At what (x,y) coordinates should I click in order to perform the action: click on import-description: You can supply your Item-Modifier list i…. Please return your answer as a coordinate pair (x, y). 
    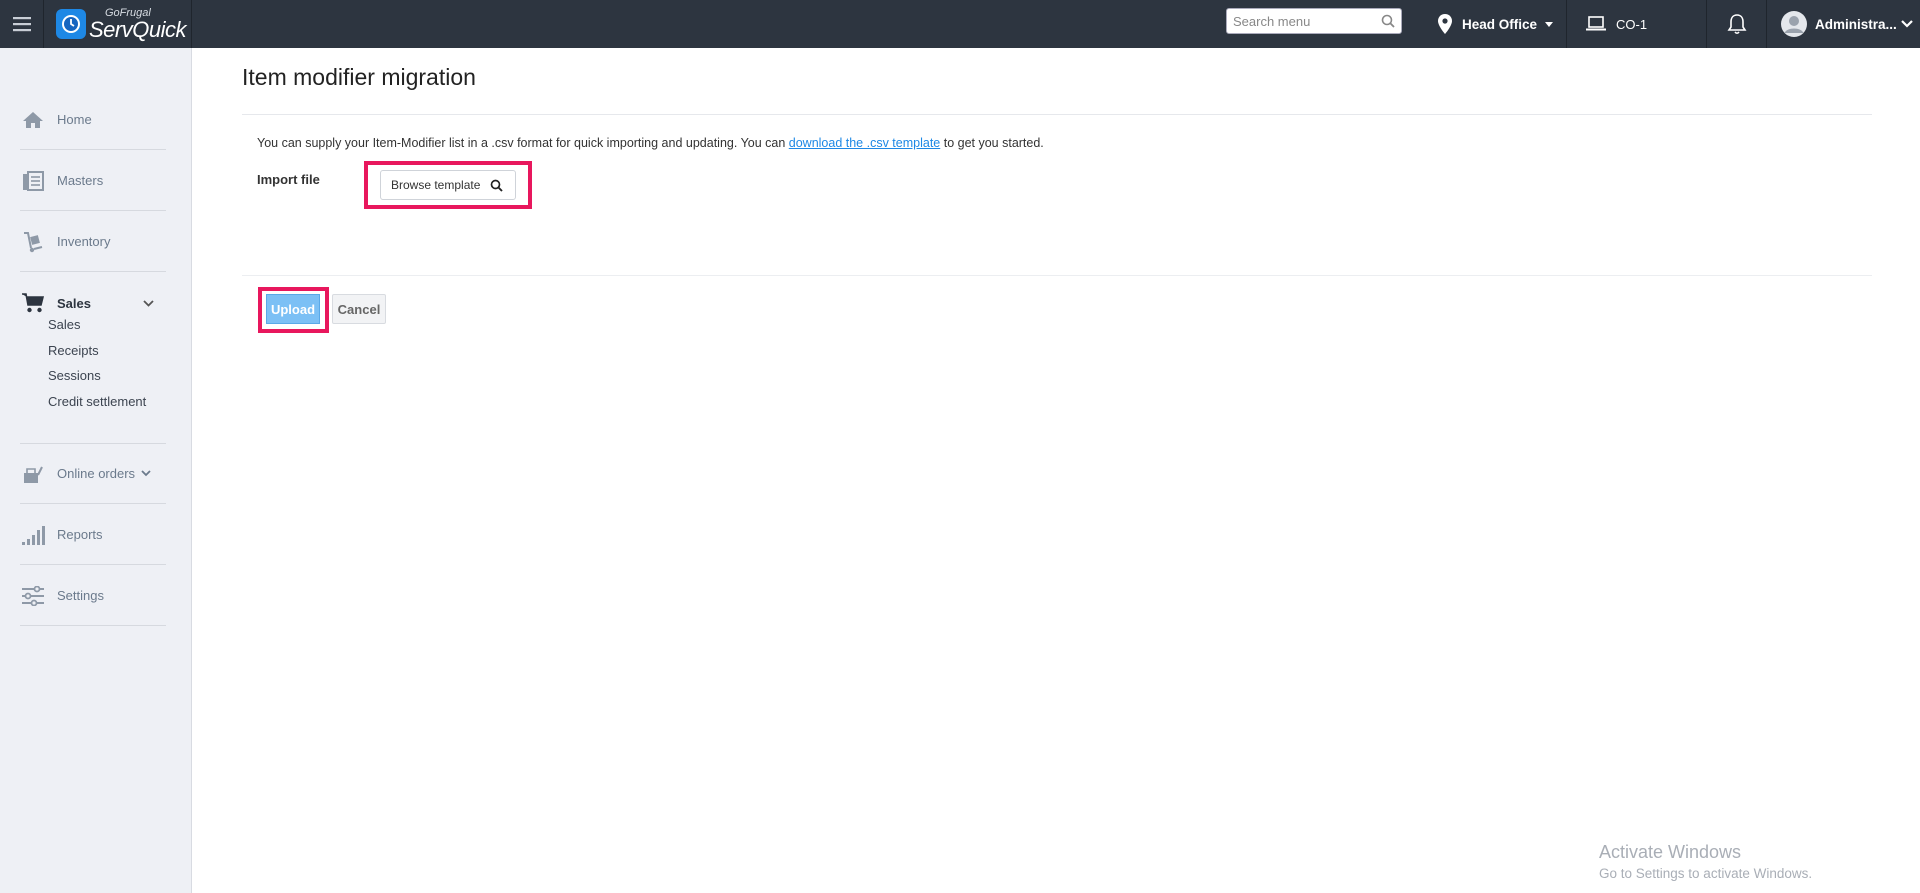
    Looking at the image, I should click on (650, 143).